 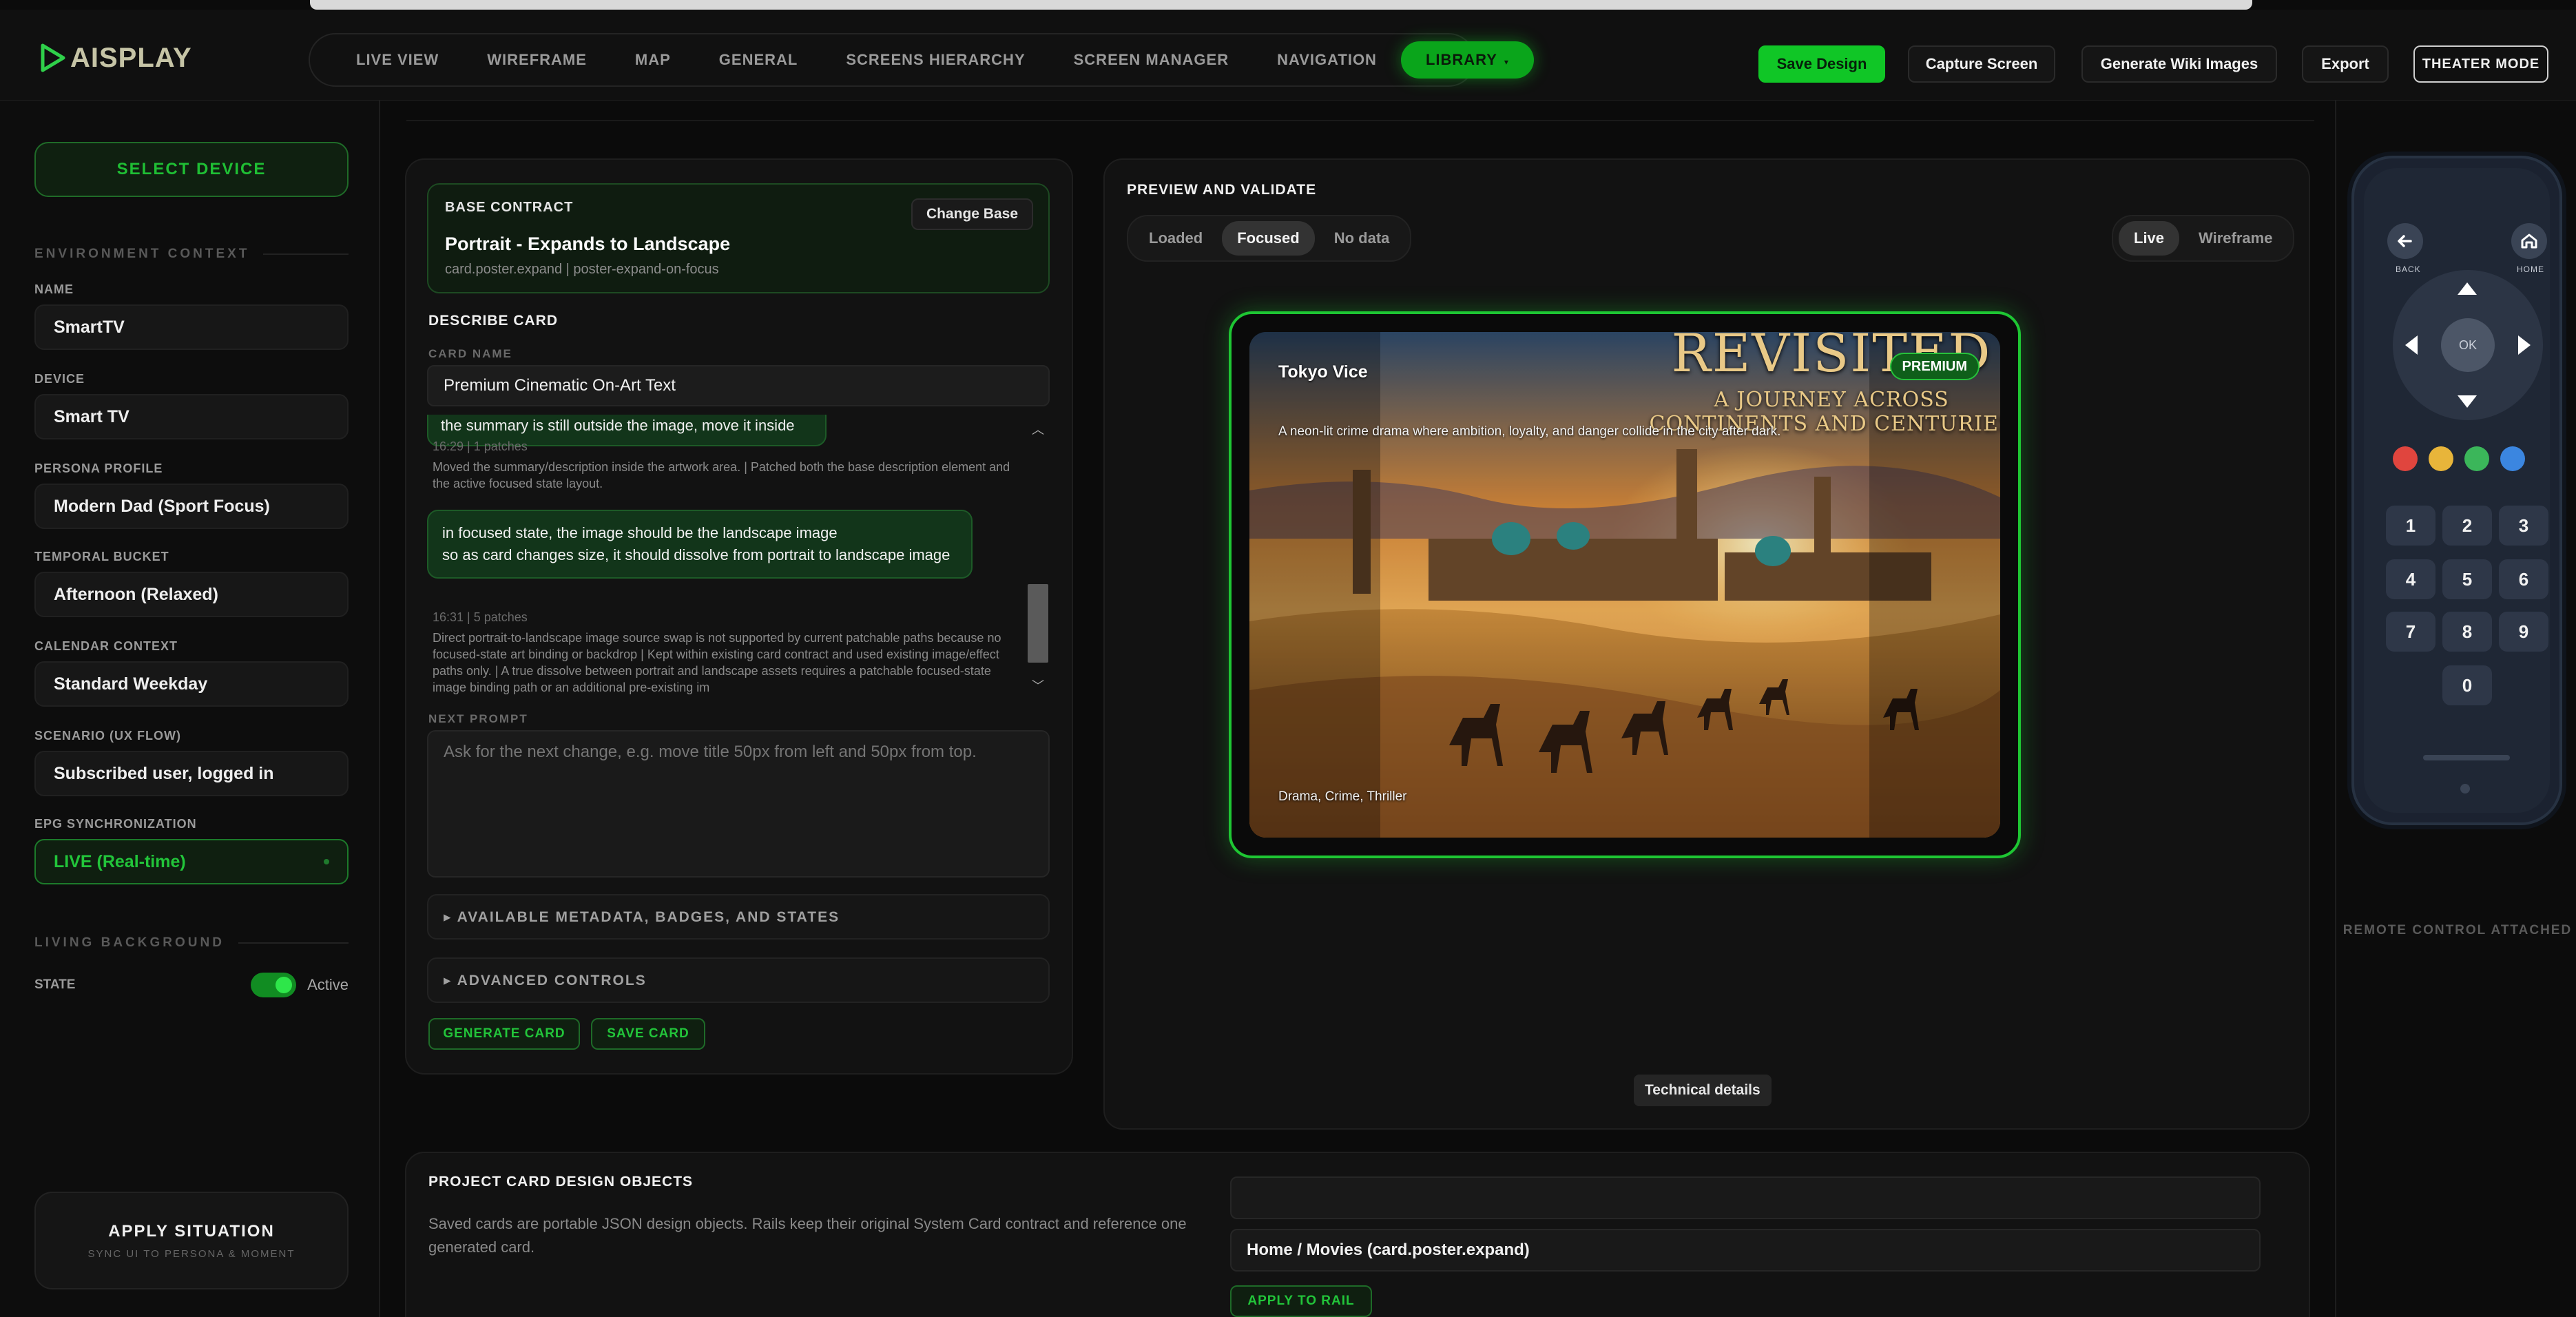 I want to click on chevron-up-icon: ︿, so click(x=1038, y=429).